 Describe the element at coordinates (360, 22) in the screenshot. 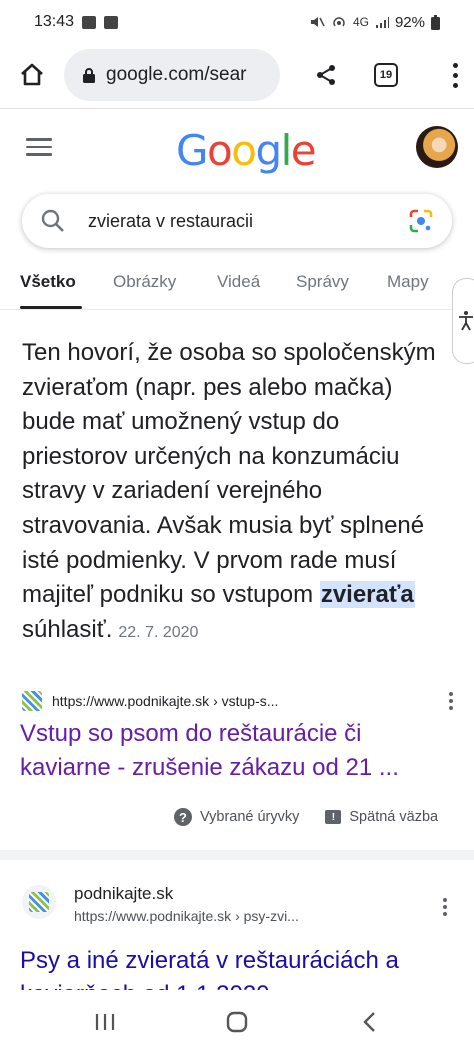

I see `network-type: 4G` at that location.